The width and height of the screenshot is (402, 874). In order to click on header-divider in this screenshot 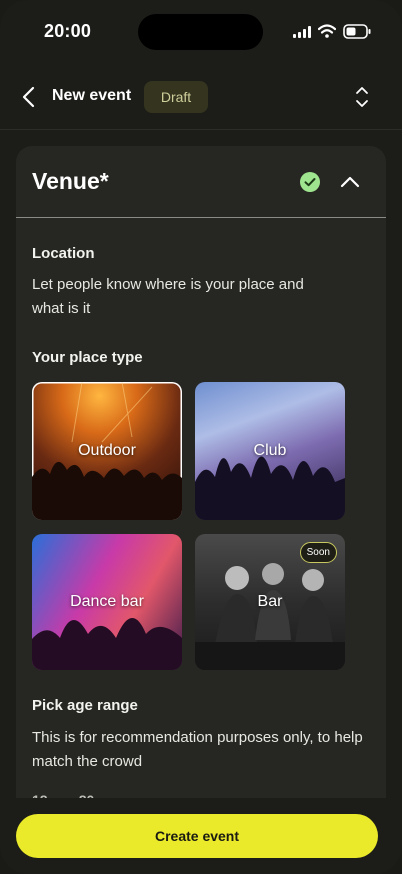, I will do `click(201, 129)`.